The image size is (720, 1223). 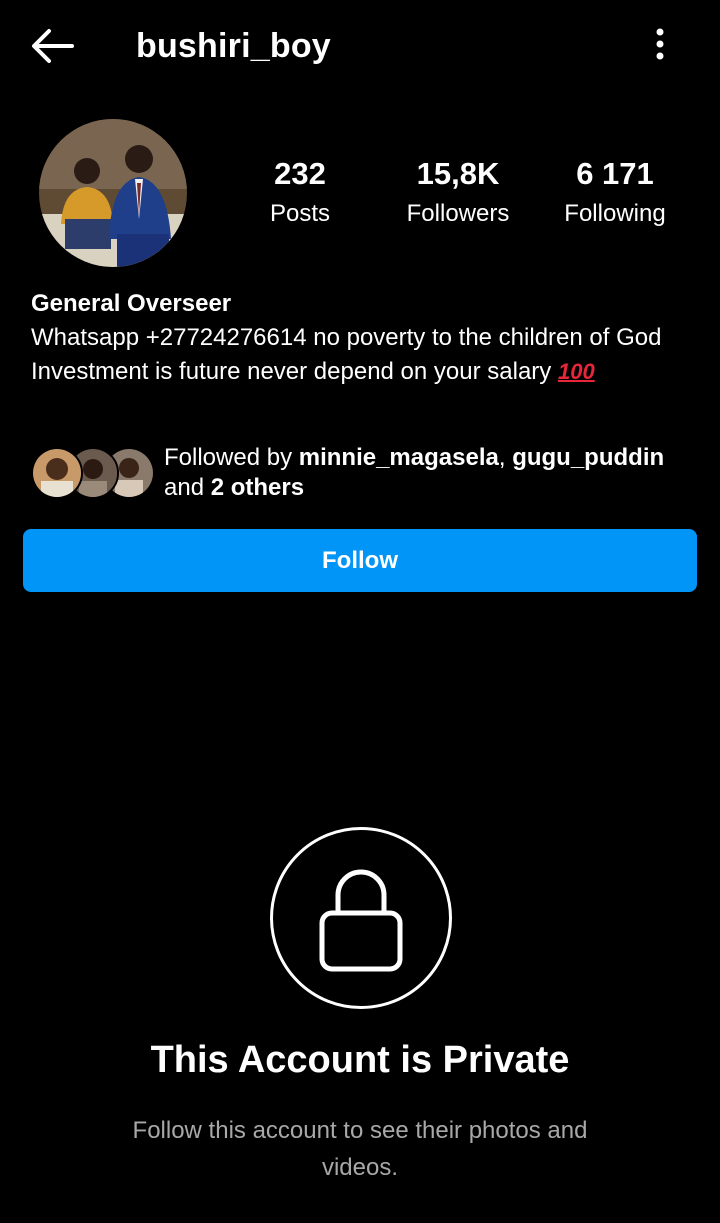 What do you see at coordinates (187, 487) in the screenshot?
I see `mutual-and: and` at bounding box center [187, 487].